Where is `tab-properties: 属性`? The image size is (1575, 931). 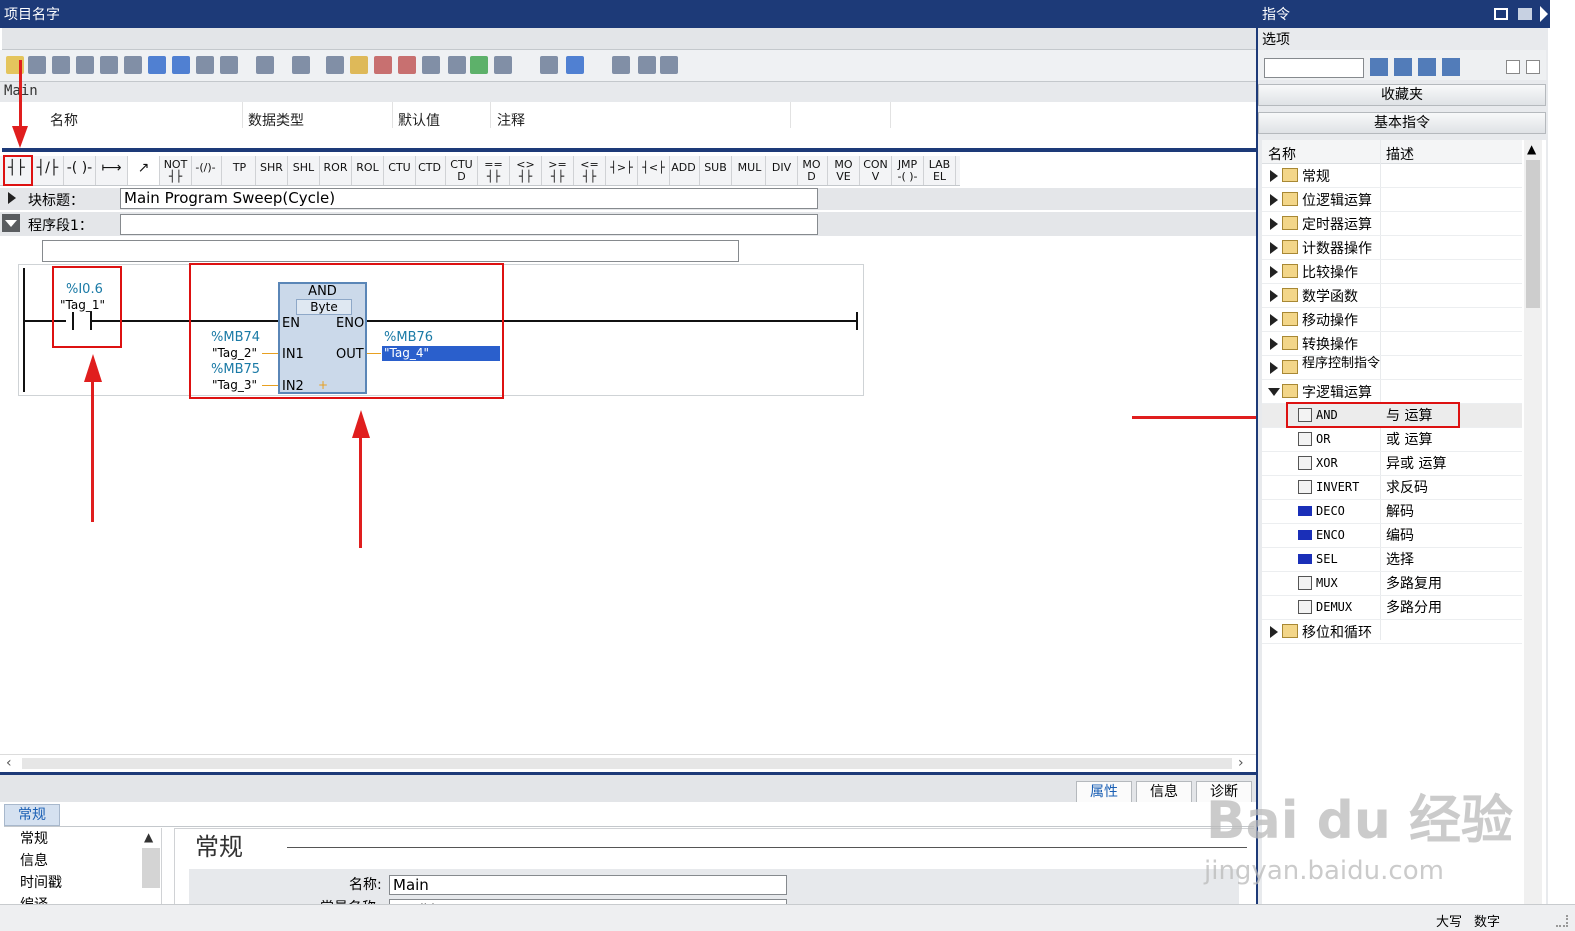 tab-properties: 属性 is located at coordinates (1104, 792).